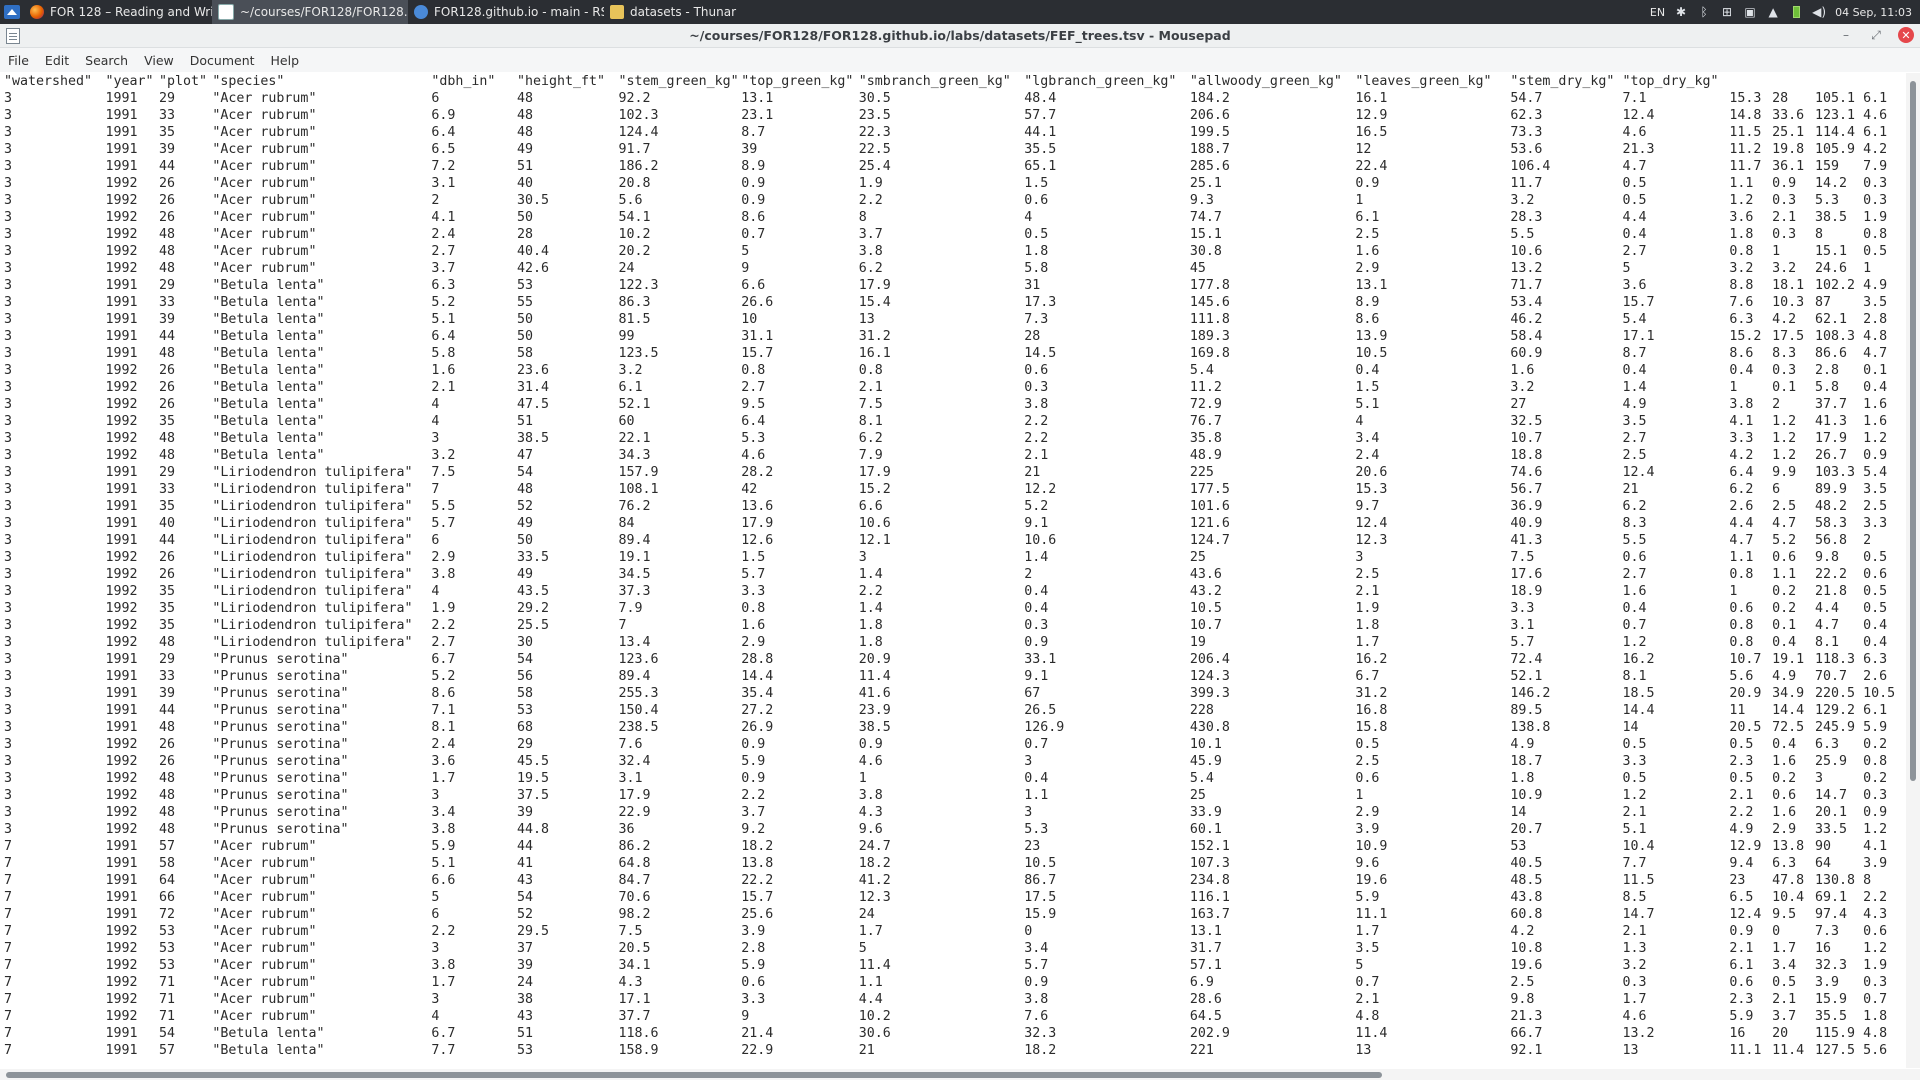 This screenshot has height=1080, width=1920. What do you see at coordinates (12, 12) in the screenshot?
I see `app-menu-button` at bounding box center [12, 12].